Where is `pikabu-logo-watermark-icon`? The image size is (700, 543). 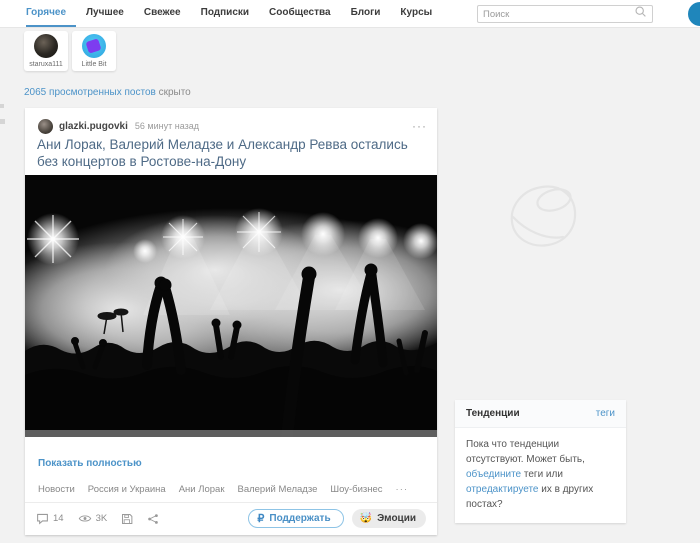 pikabu-logo-watermark-icon is located at coordinates (543, 216).